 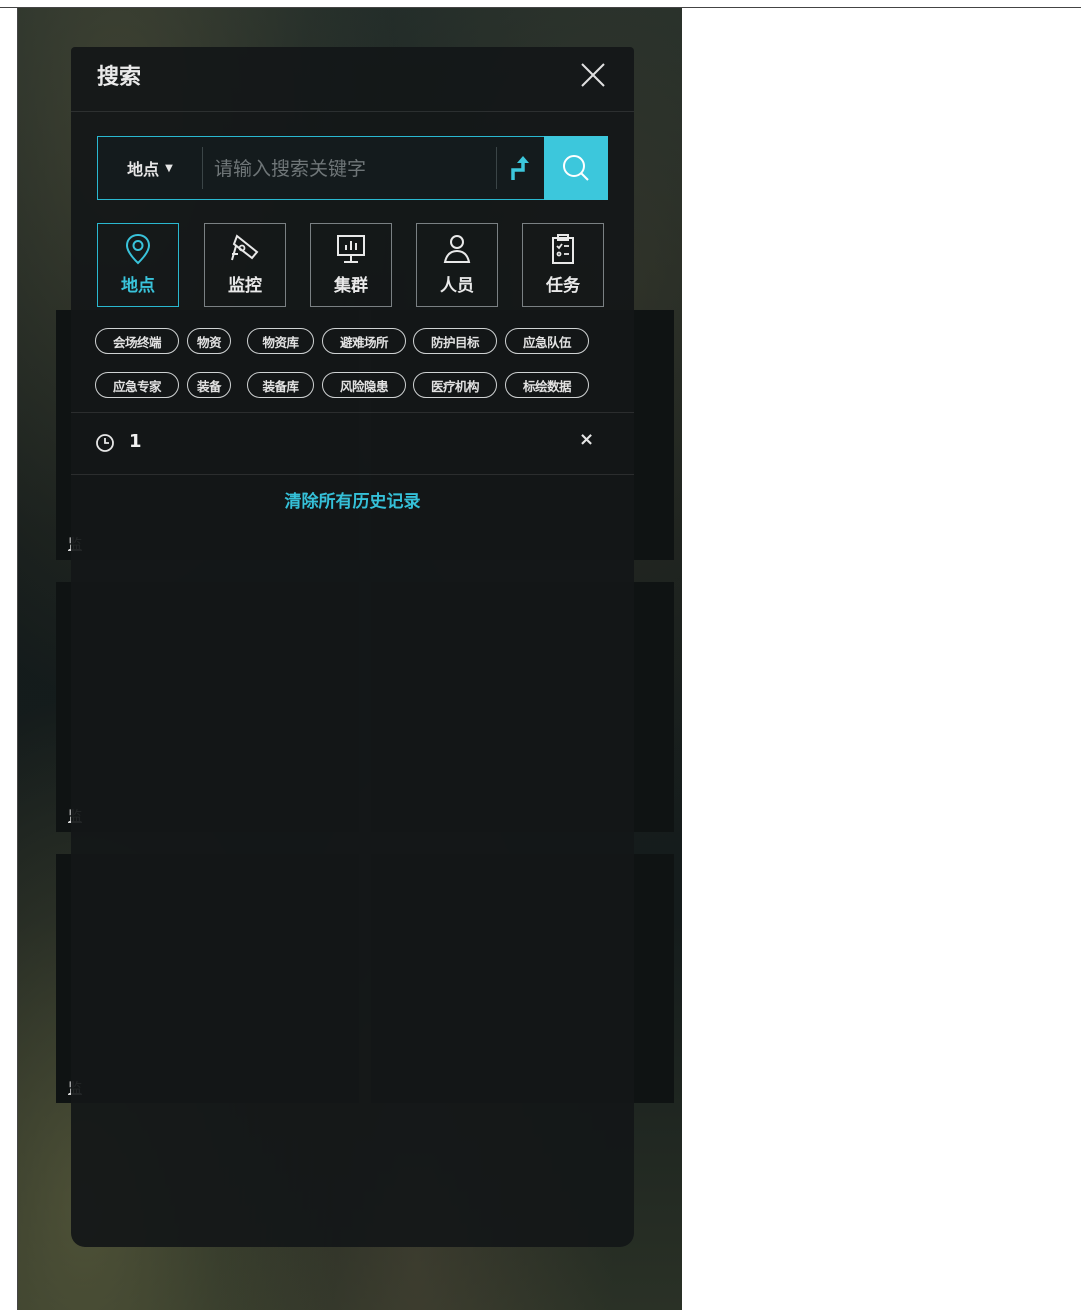 I want to click on header-divider, so click(x=352, y=111).